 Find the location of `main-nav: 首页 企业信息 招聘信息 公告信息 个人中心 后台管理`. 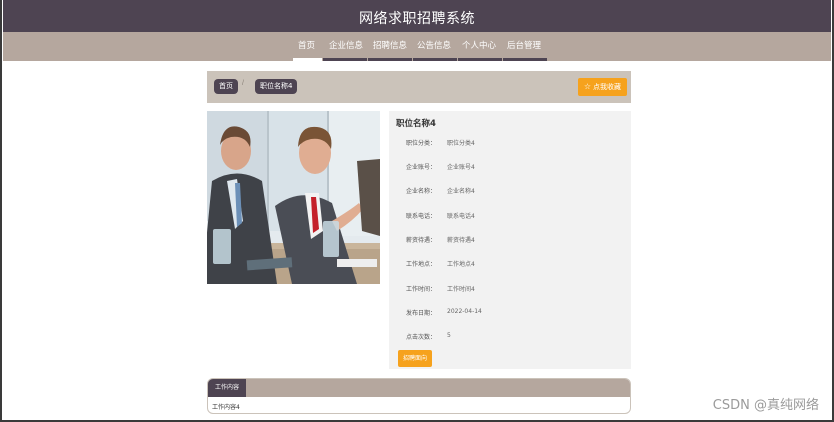

main-nav: 首页 企业信息 招聘信息 公告信息 个人中心 后台管理 is located at coordinates (417, 46).